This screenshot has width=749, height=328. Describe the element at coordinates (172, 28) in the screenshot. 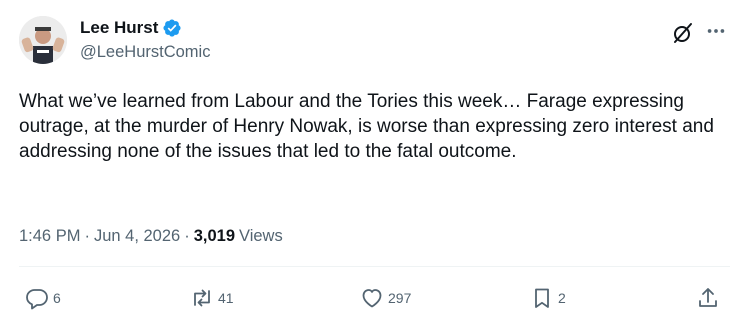

I see `verified-badge-icon` at that location.